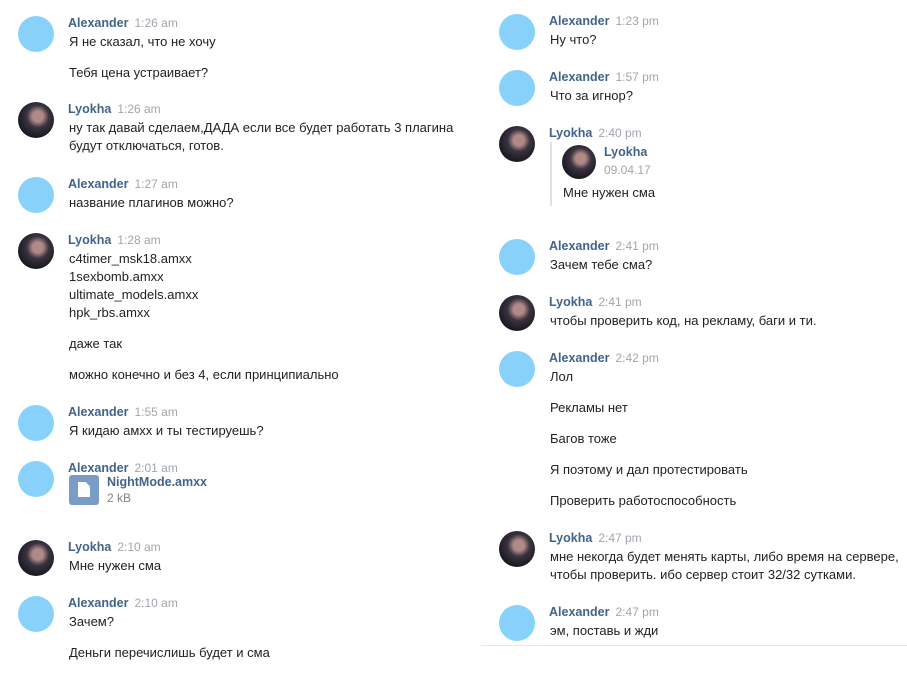  Describe the element at coordinates (115, 565) in the screenshot. I see `message-text: Мне нужен сма` at that location.